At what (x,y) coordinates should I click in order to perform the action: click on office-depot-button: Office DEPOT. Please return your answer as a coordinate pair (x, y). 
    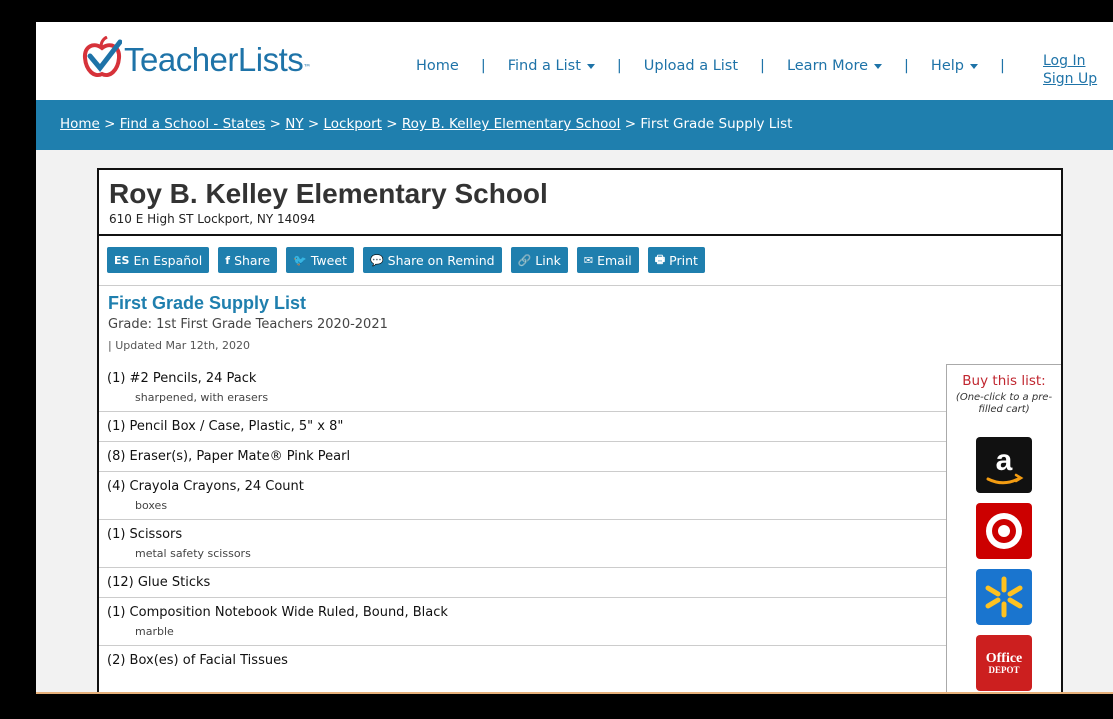
    Looking at the image, I should click on (1004, 663).